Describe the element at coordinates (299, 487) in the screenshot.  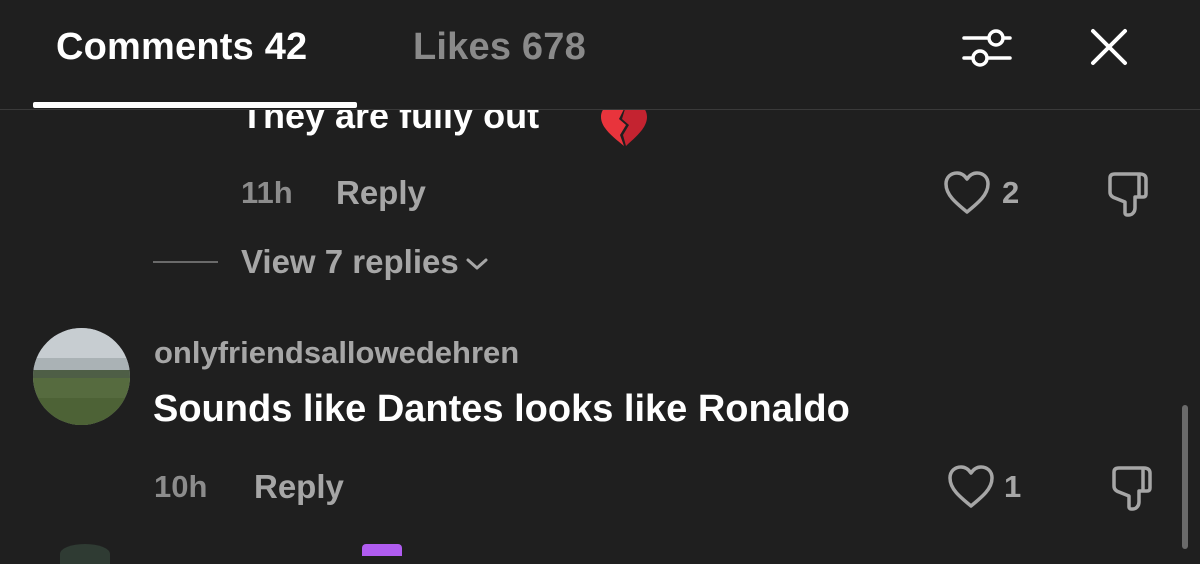
I see `reply-button-2: Reply` at that location.